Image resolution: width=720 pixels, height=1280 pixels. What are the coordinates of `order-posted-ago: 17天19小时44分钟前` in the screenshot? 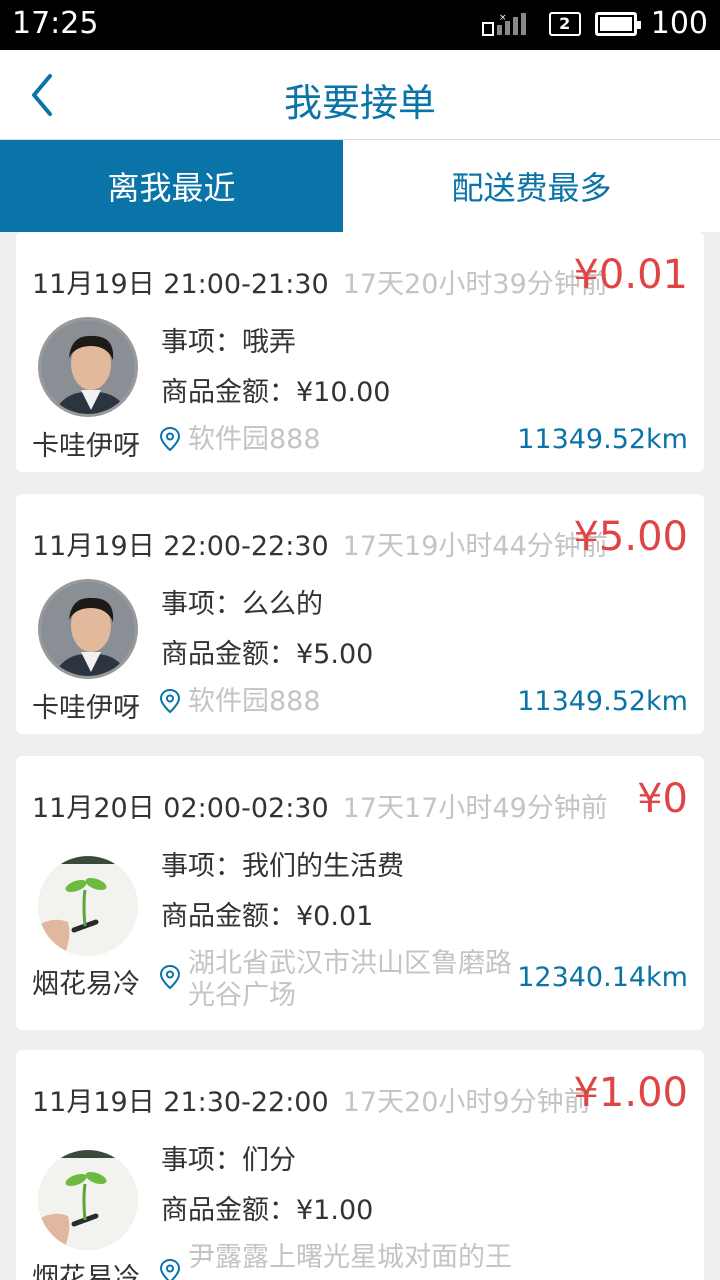 It's located at (475, 546).